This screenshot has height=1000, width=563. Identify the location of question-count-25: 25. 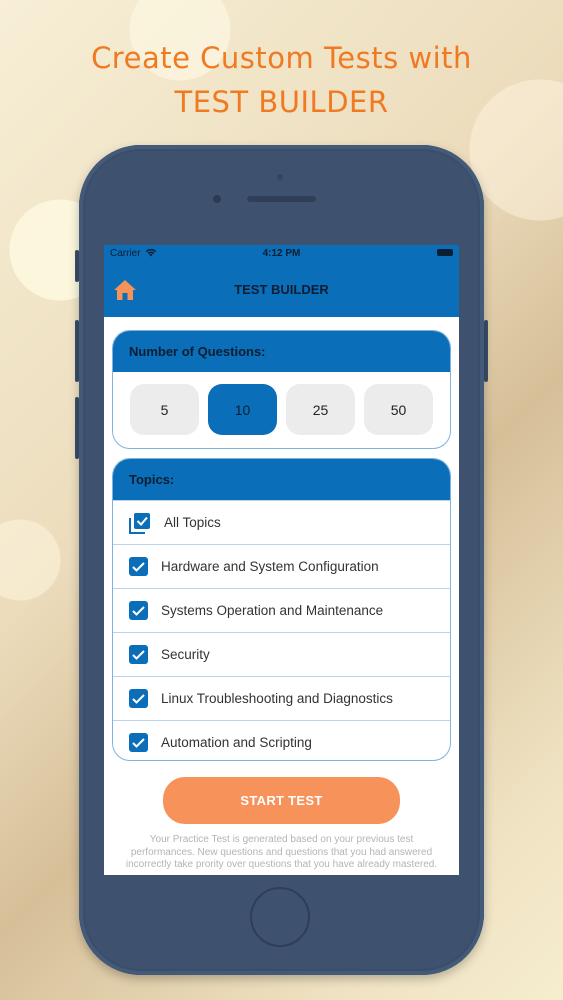
(320, 409).